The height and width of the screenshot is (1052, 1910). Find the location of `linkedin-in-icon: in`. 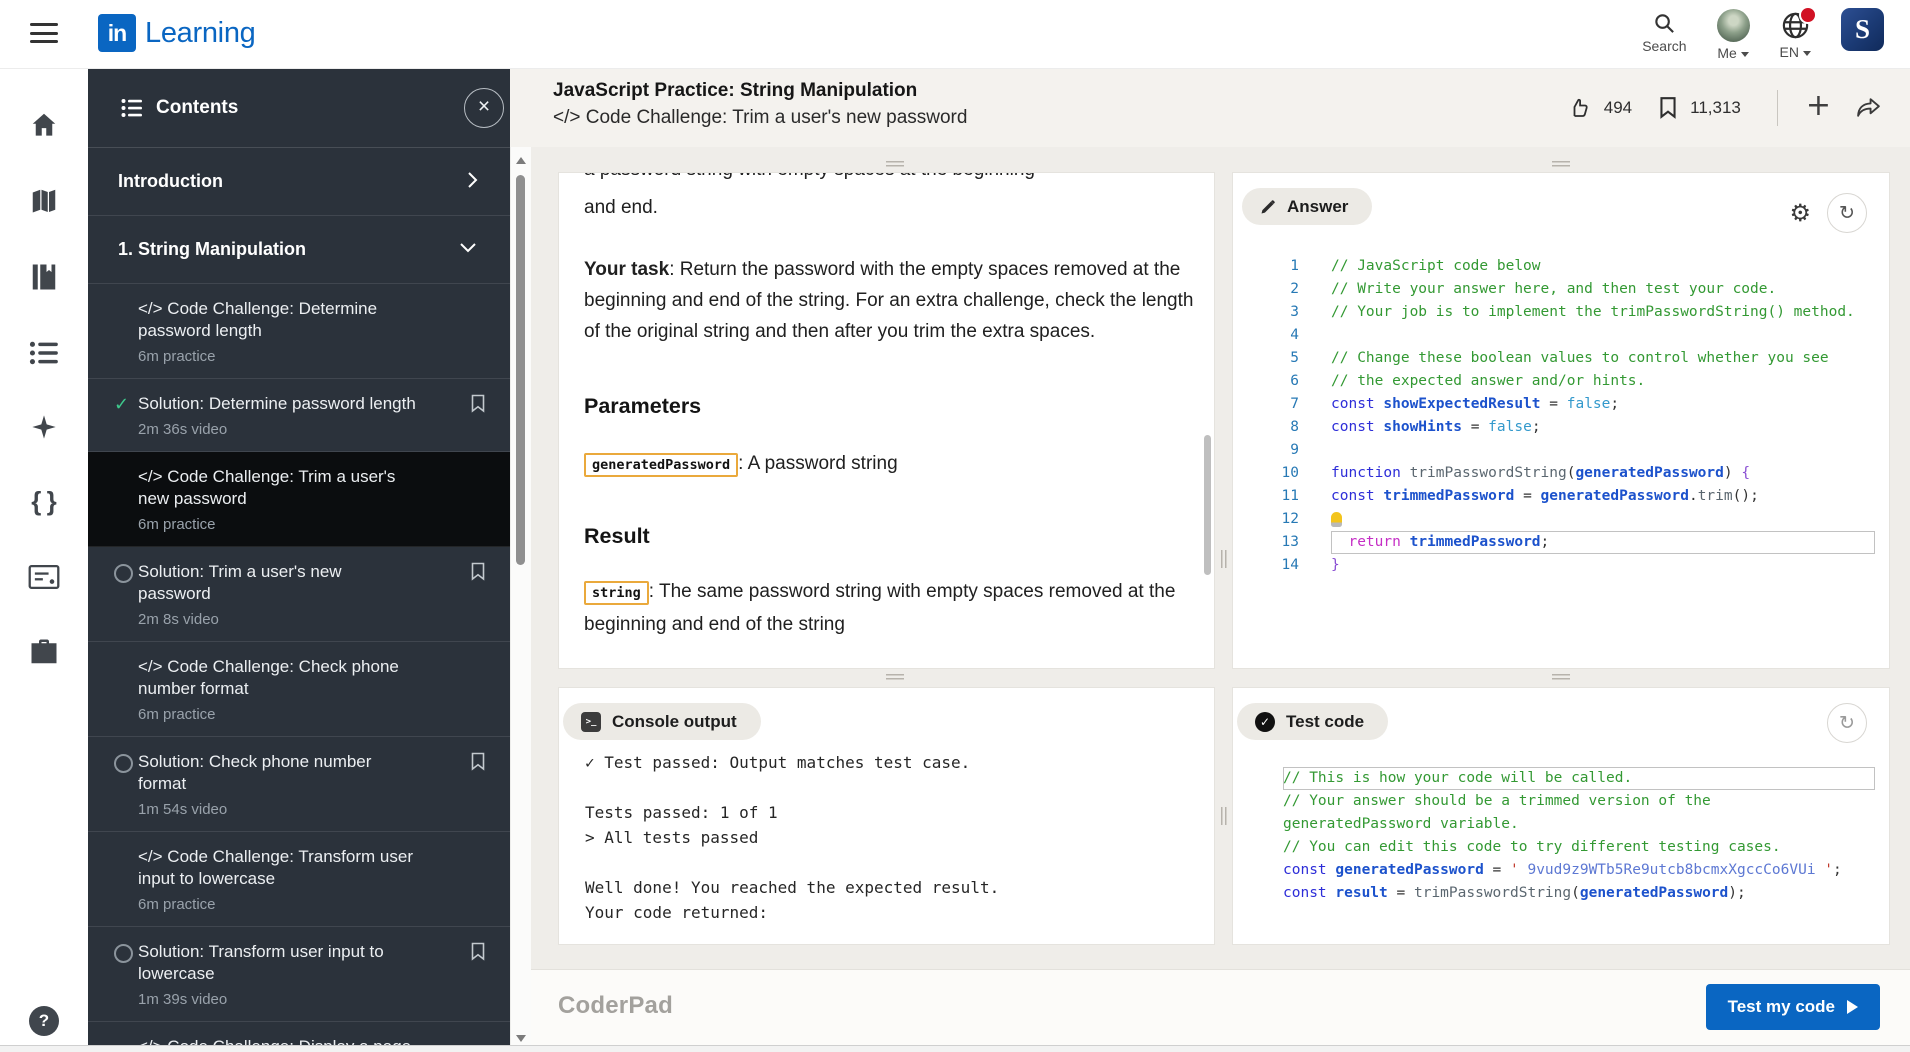

linkedin-in-icon: in is located at coordinates (117, 33).